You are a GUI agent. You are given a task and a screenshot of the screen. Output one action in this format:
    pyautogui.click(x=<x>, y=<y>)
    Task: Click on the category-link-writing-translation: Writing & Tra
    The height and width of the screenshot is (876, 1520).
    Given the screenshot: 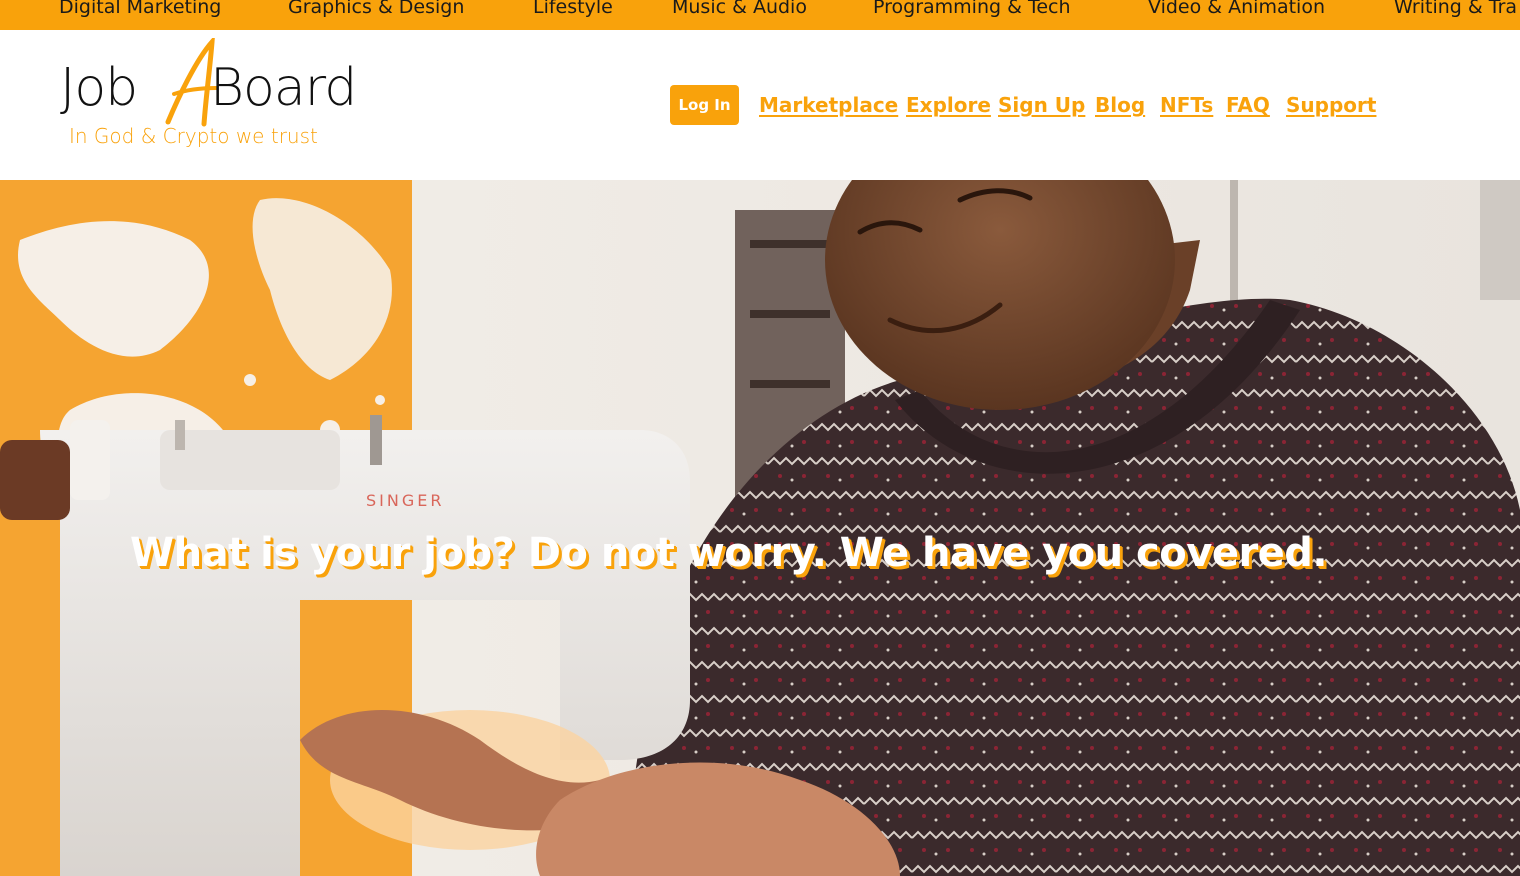 What is the action you would take?
    pyautogui.click(x=1455, y=10)
    